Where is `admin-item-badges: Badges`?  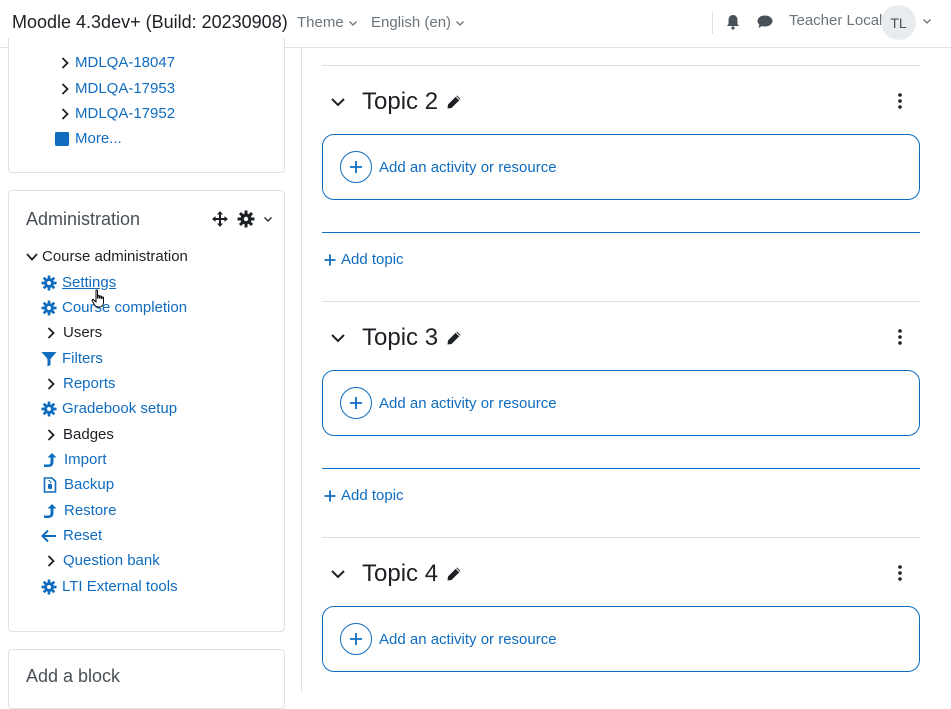 admin-item-badges: Badges is located at coordinates (80, 434).